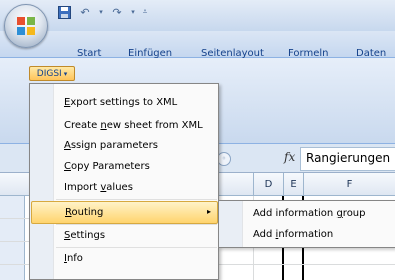 This screenshot has width=395, height=280. I want to click on menu-item-label: Import values, so click(98, 187).